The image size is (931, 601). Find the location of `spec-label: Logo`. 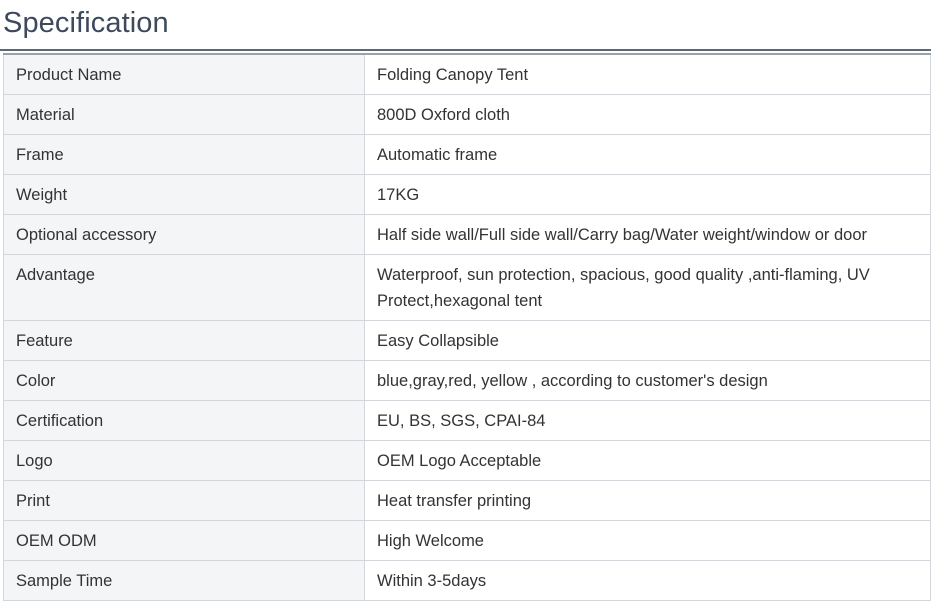

spec-label: Logo is located at coordinates (184, 460).